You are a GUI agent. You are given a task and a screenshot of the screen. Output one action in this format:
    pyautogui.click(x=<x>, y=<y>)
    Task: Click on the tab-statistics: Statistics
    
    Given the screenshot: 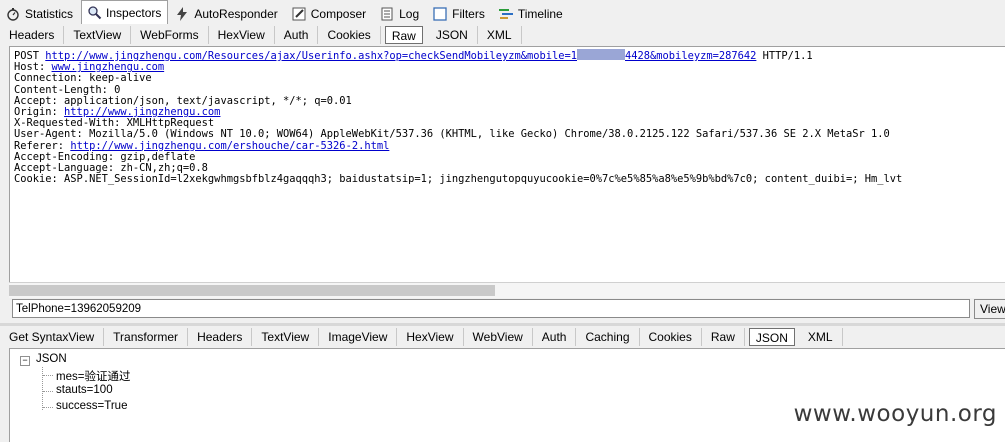 What is the action you would take?
    pyautogui.click(x=40, y=13)
    